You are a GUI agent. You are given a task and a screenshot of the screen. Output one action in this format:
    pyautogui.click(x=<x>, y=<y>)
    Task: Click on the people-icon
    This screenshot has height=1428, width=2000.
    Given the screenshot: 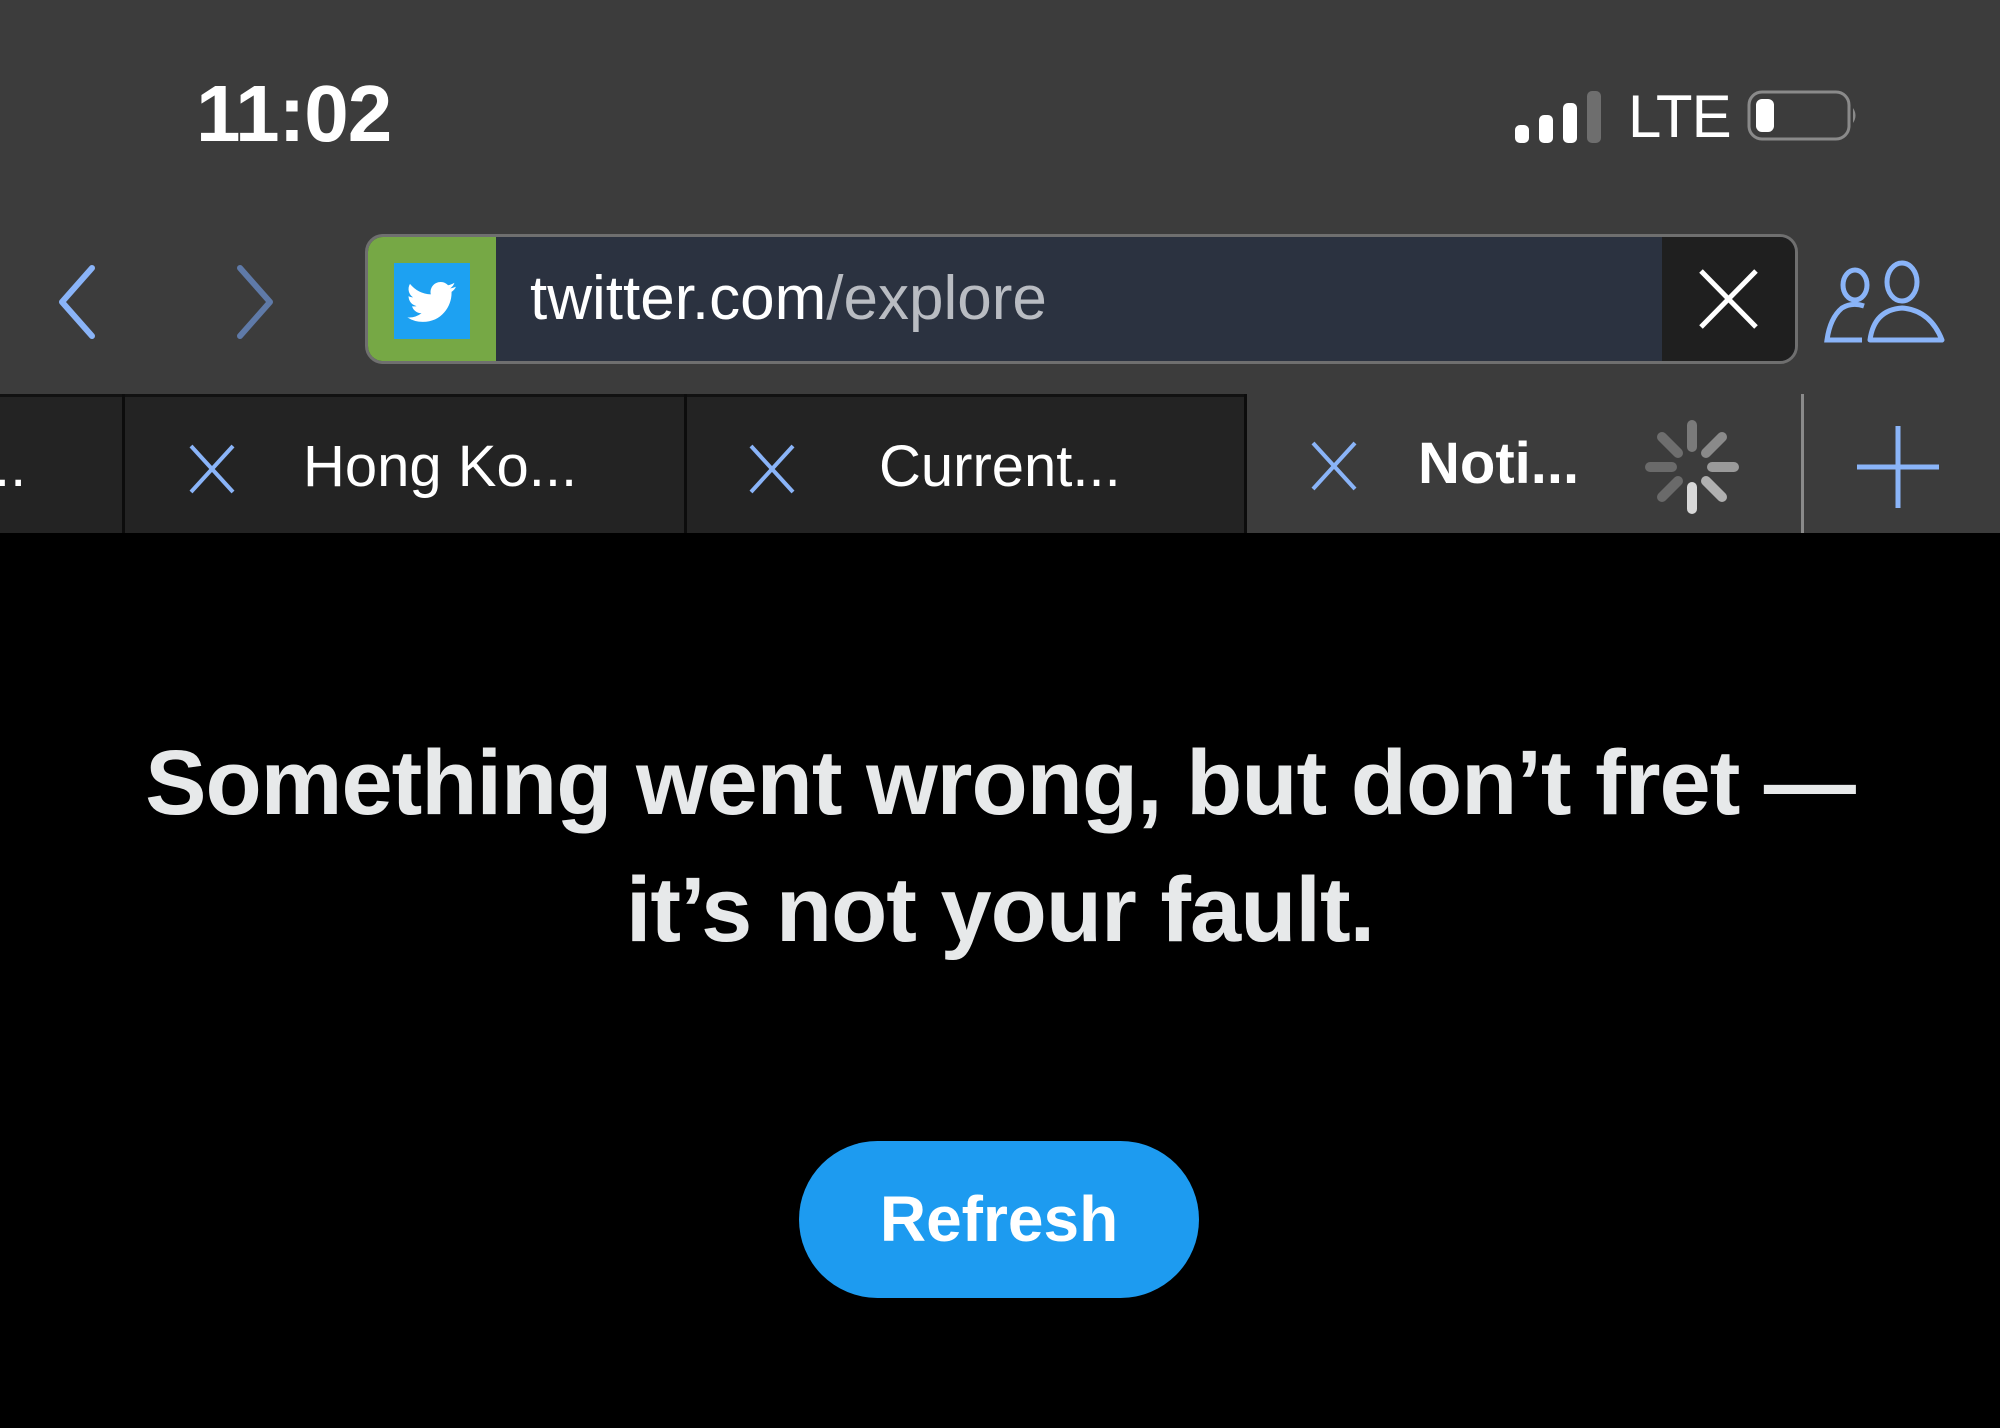 What is the action you would take?
    pyautogui.click(x=1885, y=302)
    